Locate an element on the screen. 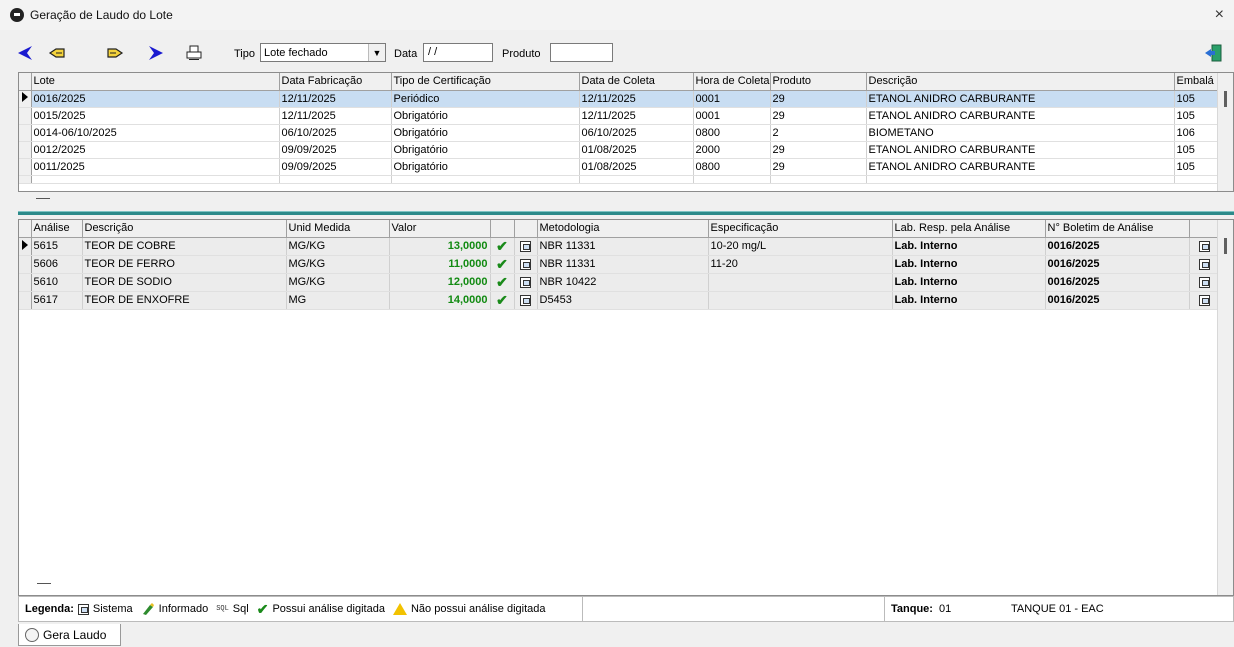  col-lab-resp: Lab. Resp. pela Análise is located at coordinates (969, 229).